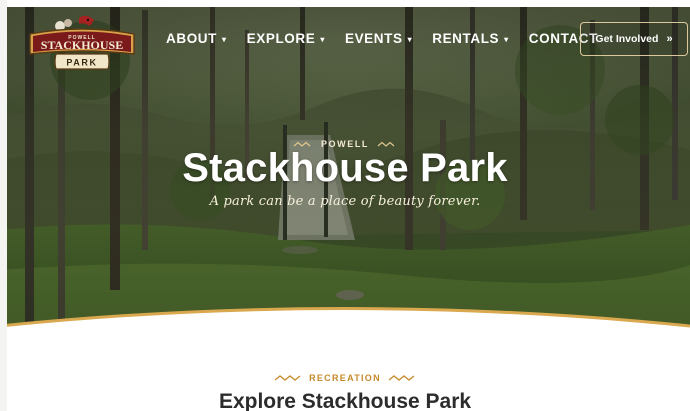 This screenshot has width=690, height=411. I want to click on nav-item-explore: EXPLORE ▾, so click(286, 38).